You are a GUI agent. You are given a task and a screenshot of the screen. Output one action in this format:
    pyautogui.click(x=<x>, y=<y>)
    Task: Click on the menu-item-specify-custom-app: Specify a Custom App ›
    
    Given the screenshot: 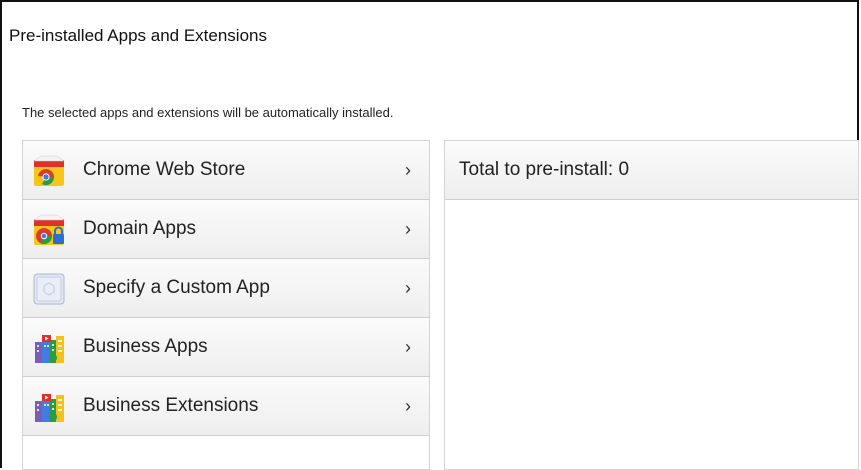 What is the action you would take?
    pyautogui.click(x=226, y=288)
    